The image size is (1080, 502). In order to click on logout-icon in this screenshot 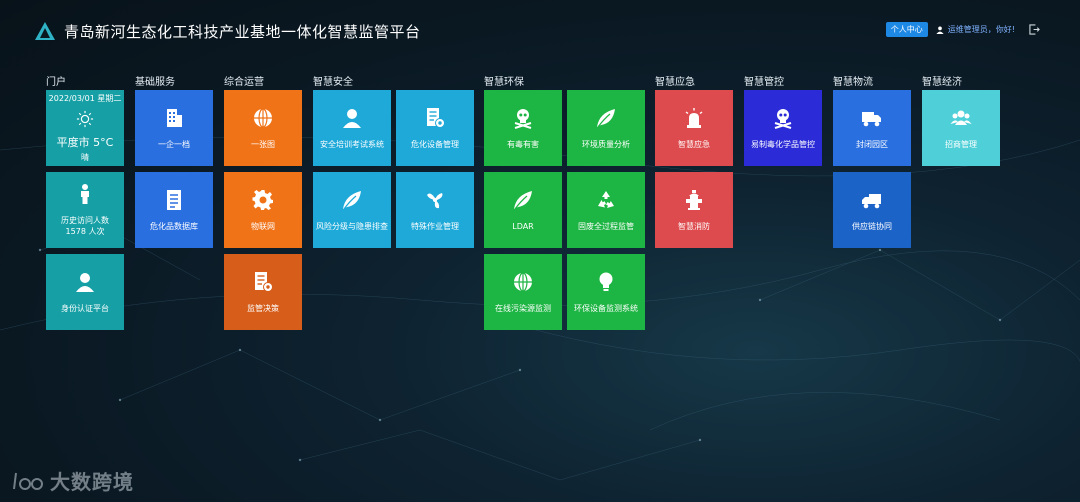, I will do `click(1034, 29)`.